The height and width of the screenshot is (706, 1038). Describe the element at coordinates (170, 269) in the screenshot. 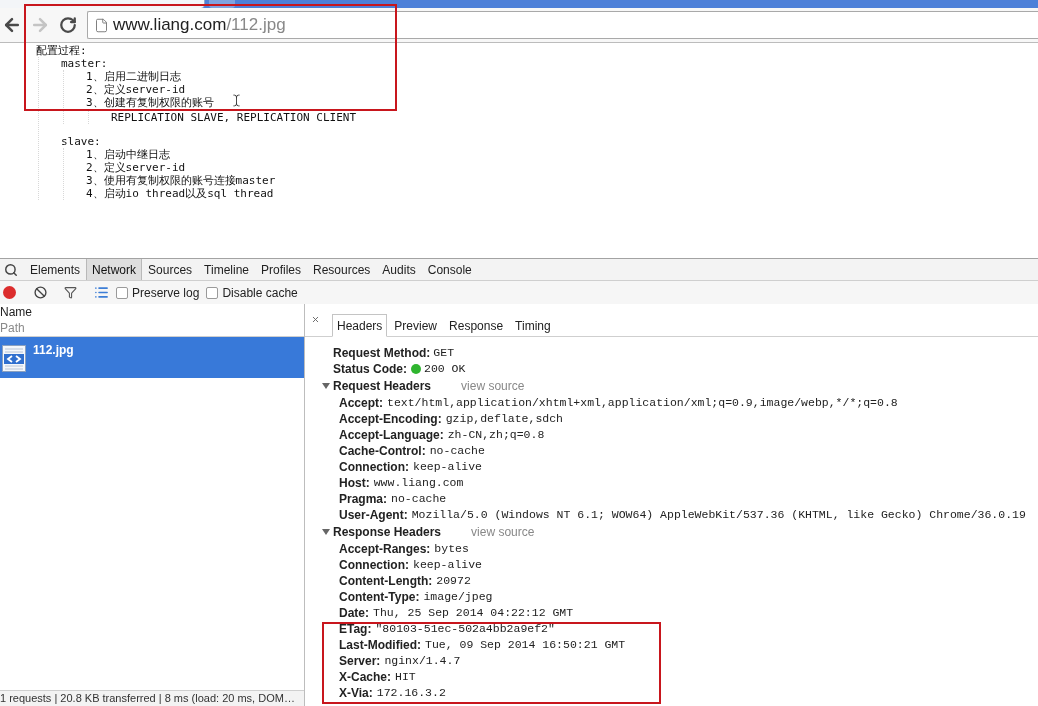

I see `devtools-tab: Sources` at that location.